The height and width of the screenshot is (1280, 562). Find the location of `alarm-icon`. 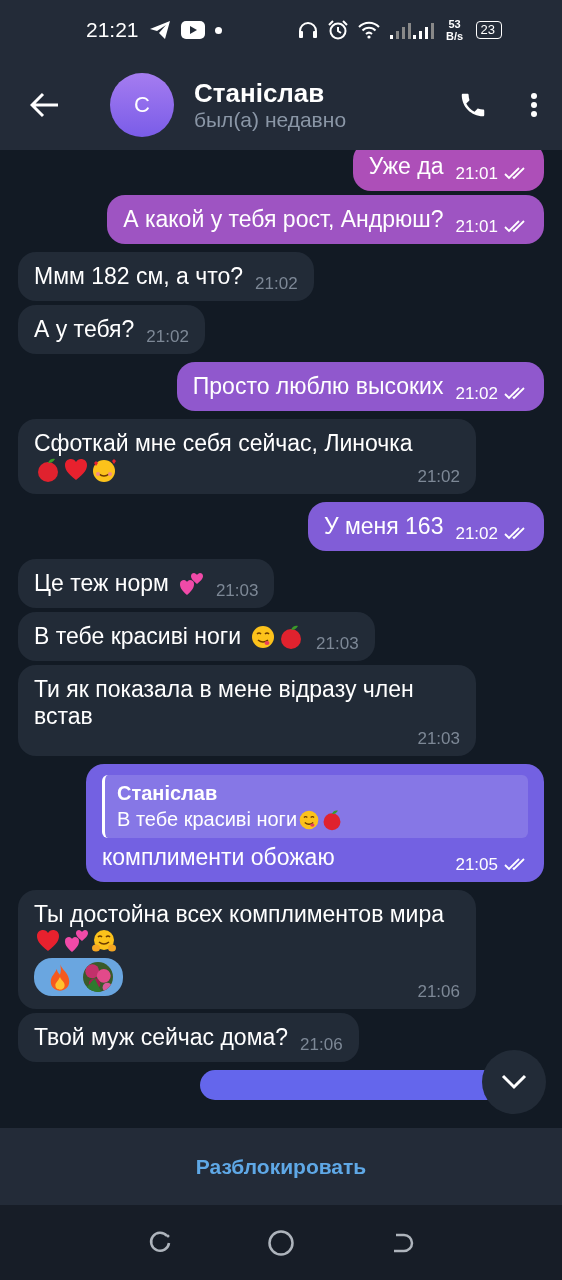

alarm-icon is located at coordinates (337, 30).